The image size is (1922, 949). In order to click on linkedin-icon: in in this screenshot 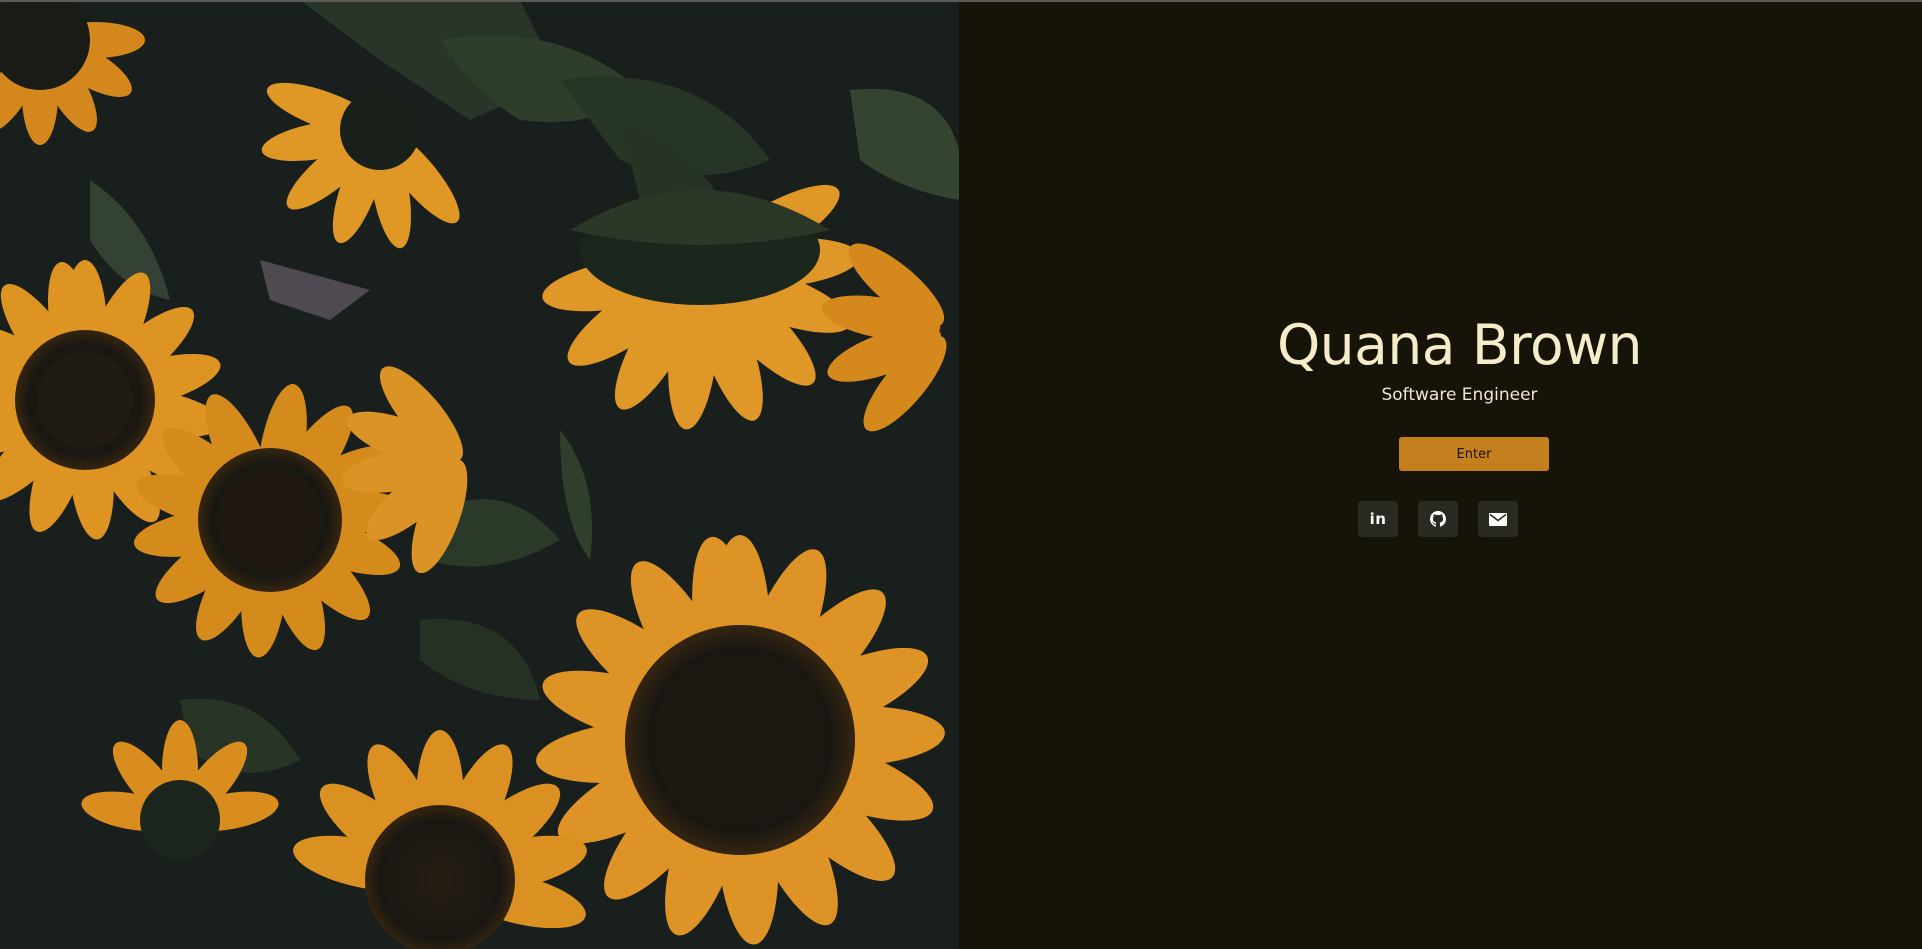, I will do `click(1378, 519)`.